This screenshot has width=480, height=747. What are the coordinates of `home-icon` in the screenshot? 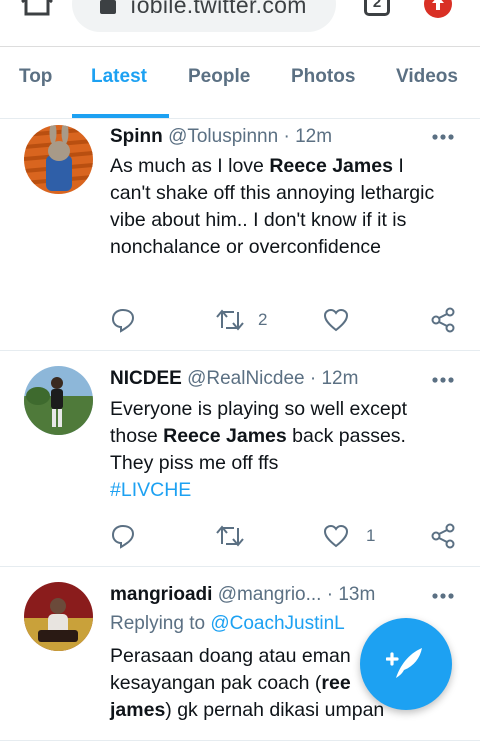 It's located at (37, 10).